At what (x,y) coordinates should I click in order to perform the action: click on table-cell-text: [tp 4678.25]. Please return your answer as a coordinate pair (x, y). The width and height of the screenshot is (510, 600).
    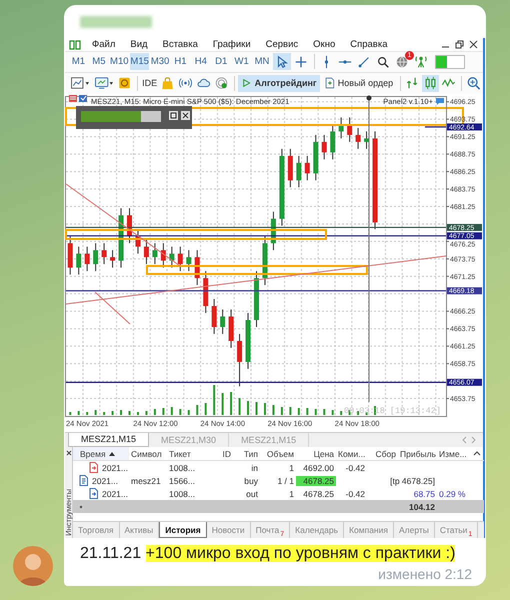
    Looking at the image, I should click on (412, 481).